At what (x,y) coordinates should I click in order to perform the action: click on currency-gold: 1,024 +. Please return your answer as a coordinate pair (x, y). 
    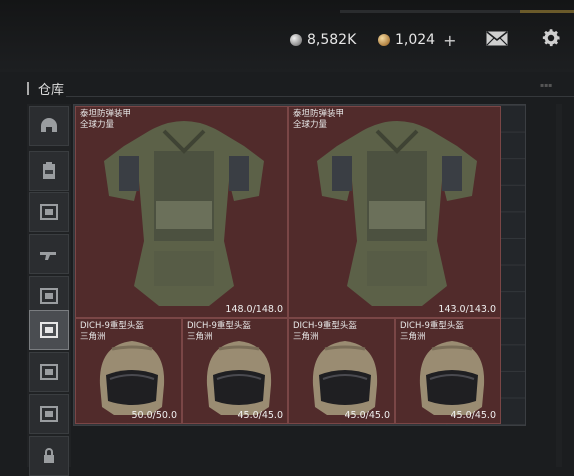
    Looking at the image, I should click on (417, 40).